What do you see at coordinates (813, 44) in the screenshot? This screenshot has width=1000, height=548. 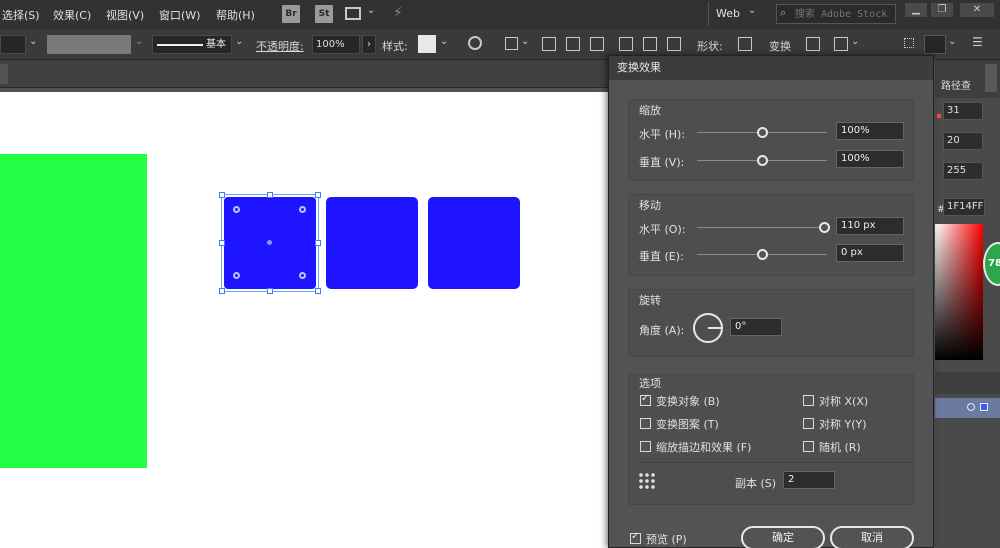 I see `transform-bounds-icon` at bounding box center [813, 44].